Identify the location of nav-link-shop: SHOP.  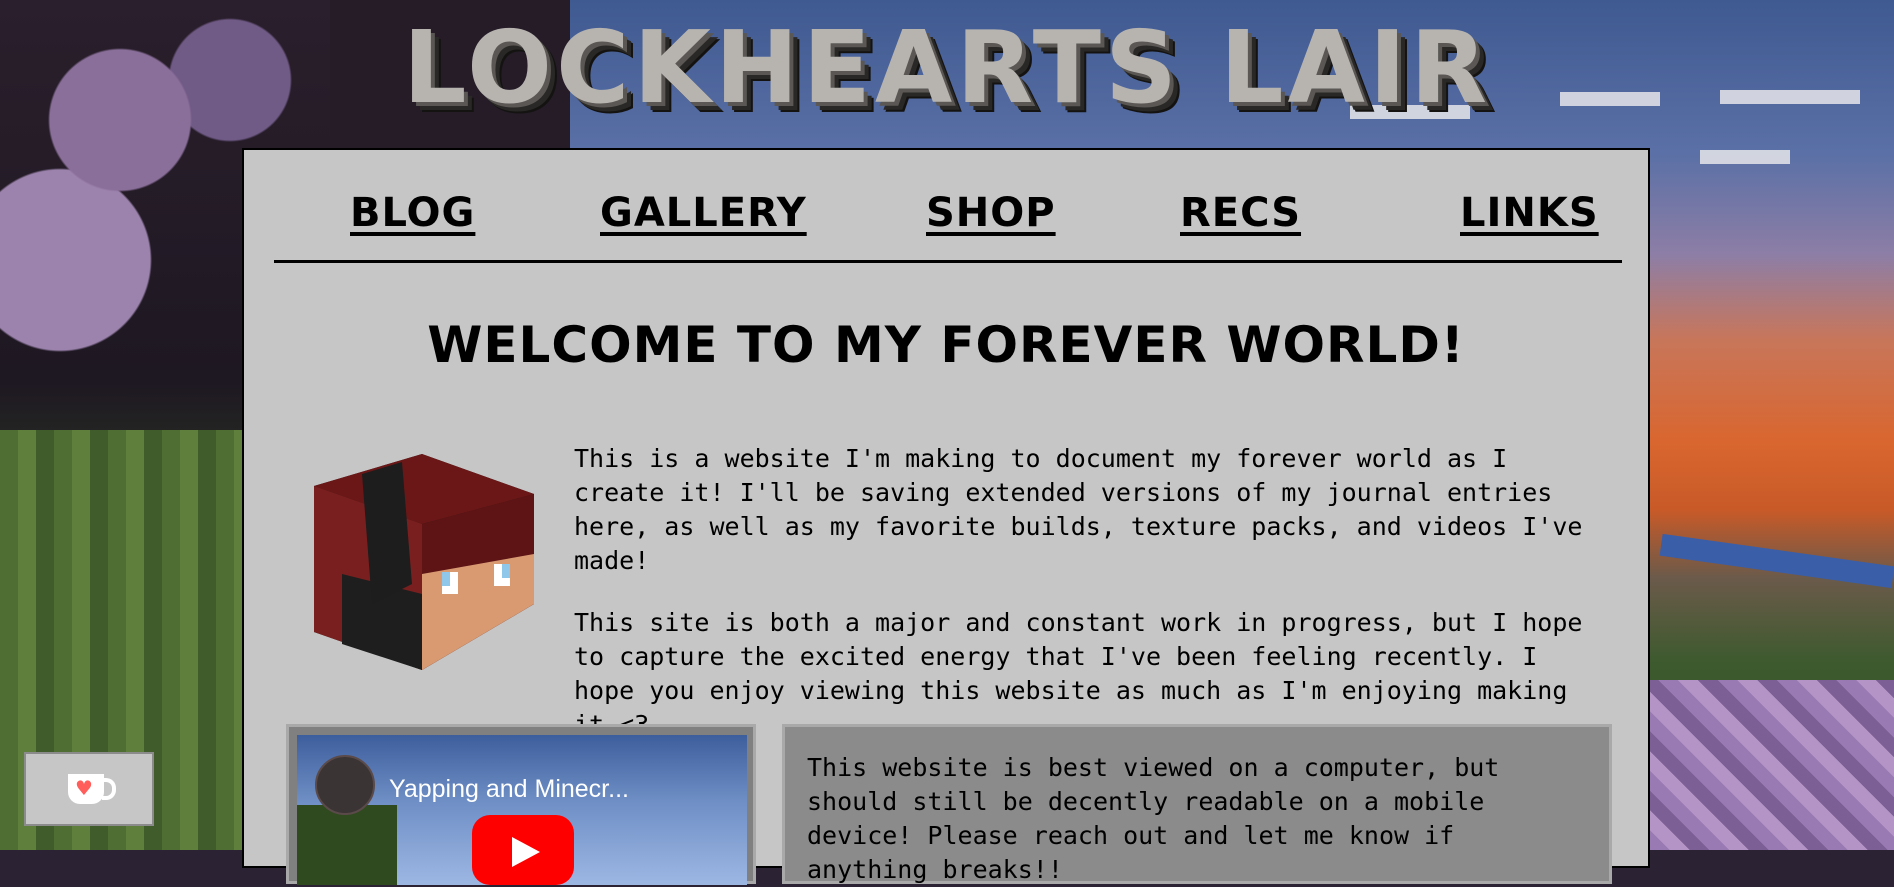
(991, 213).